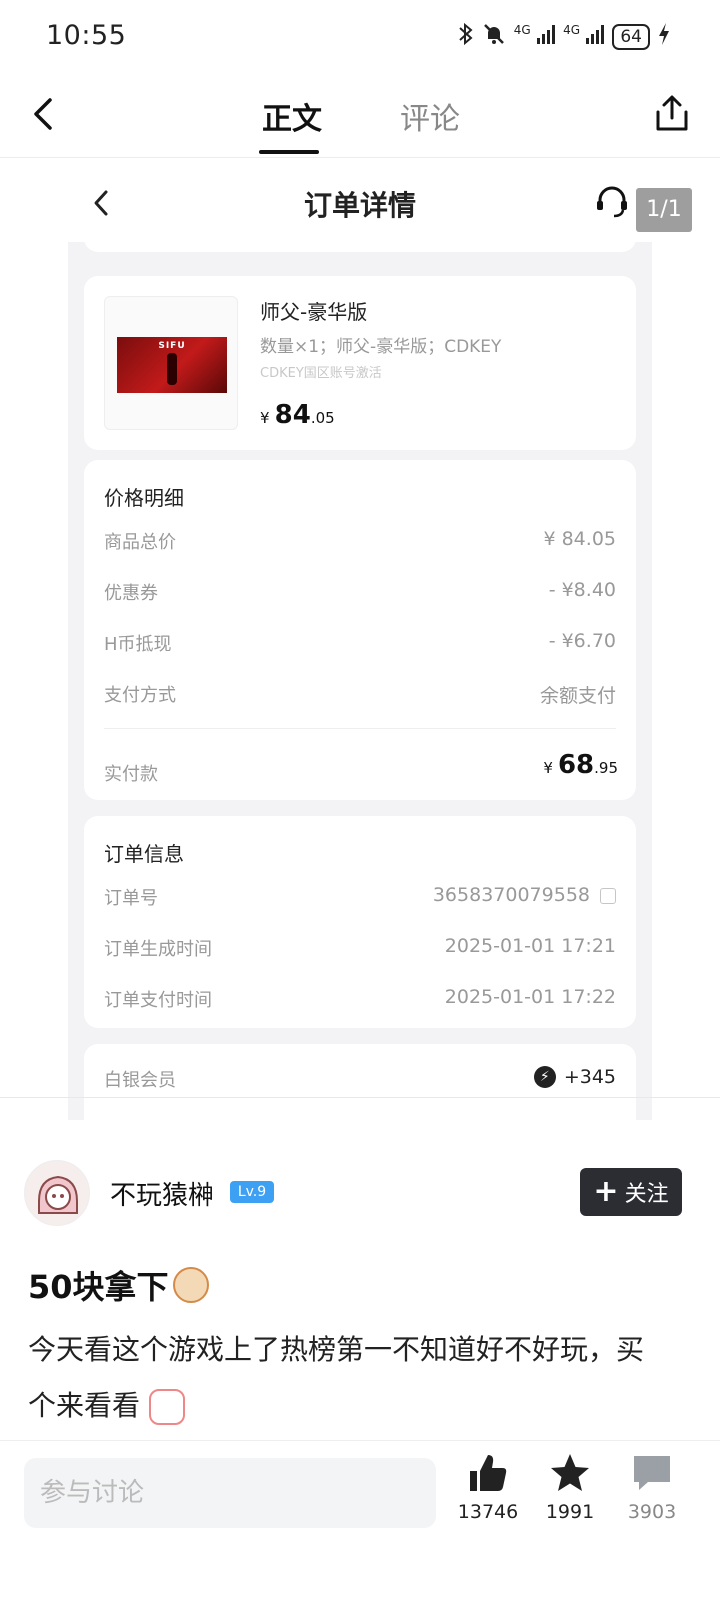 The height and width of the screenshot is (1602, 720). What do you see at coordinates (172, 346) in the screenshot?
I see `game-logo: SIFU` at bounding box center [172, 346].